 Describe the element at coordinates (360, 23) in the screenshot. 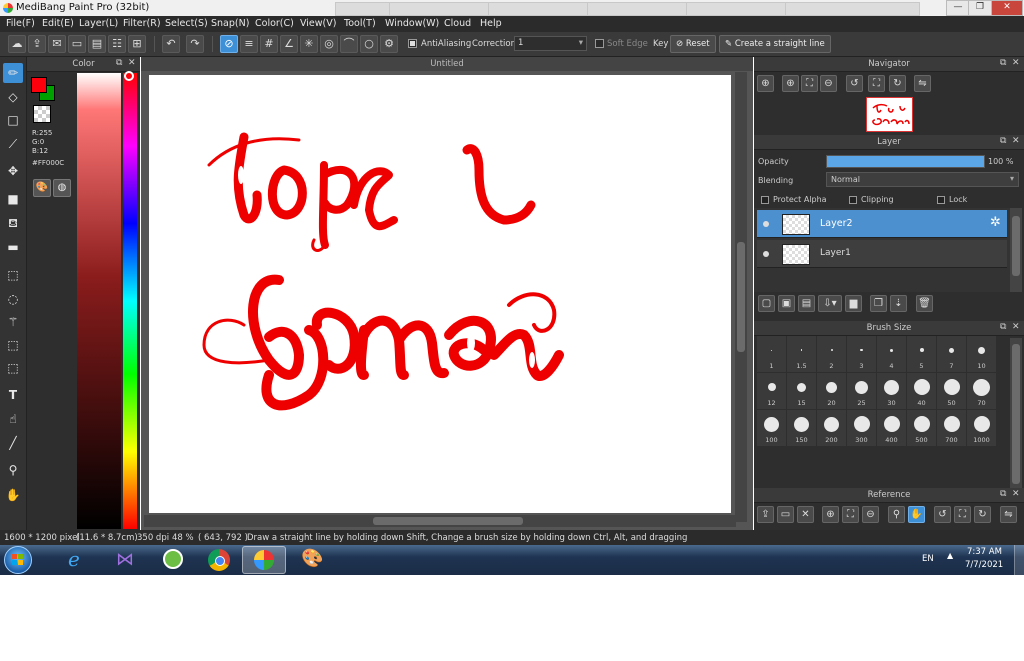

I see `menu-tool: Tool(T)` at that location.